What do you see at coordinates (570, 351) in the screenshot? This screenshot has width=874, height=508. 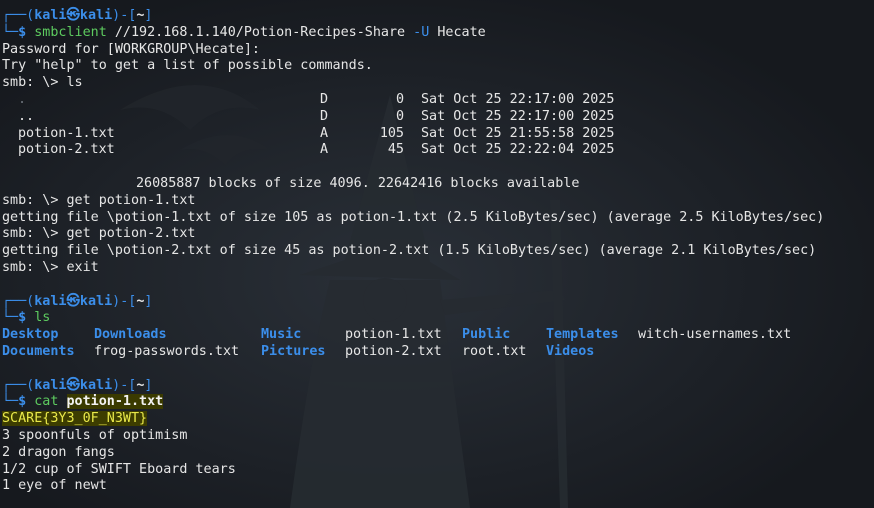 I see `ls-entry-dir: Videos` at bounding box center [570, 351].